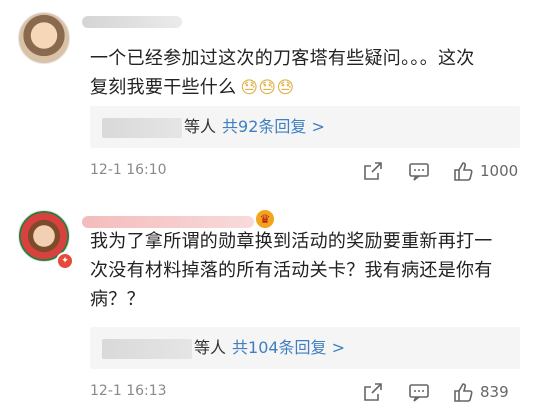  What do you see at coordinates (494, 392) in the screenshot?
I see `like-count: 839` at bounding box center [494, 392].